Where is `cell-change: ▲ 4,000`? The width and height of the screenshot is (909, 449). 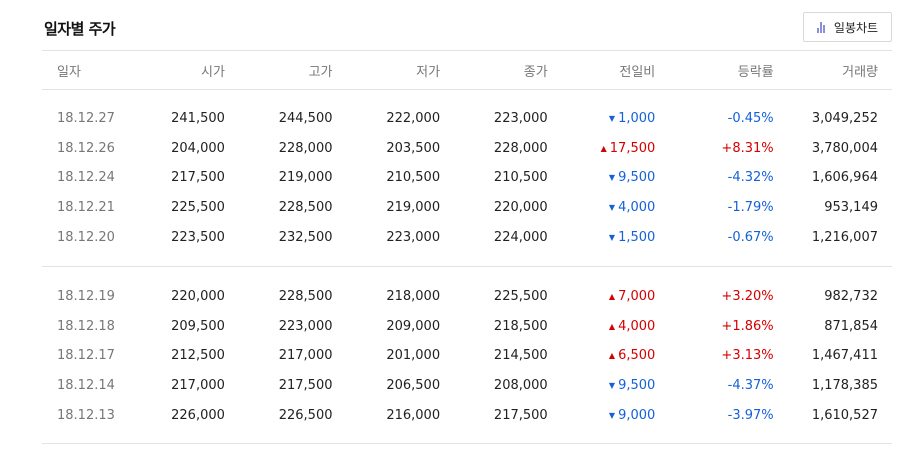 cell-change: ▲ 4,000 is located at coordinates (602, 327).